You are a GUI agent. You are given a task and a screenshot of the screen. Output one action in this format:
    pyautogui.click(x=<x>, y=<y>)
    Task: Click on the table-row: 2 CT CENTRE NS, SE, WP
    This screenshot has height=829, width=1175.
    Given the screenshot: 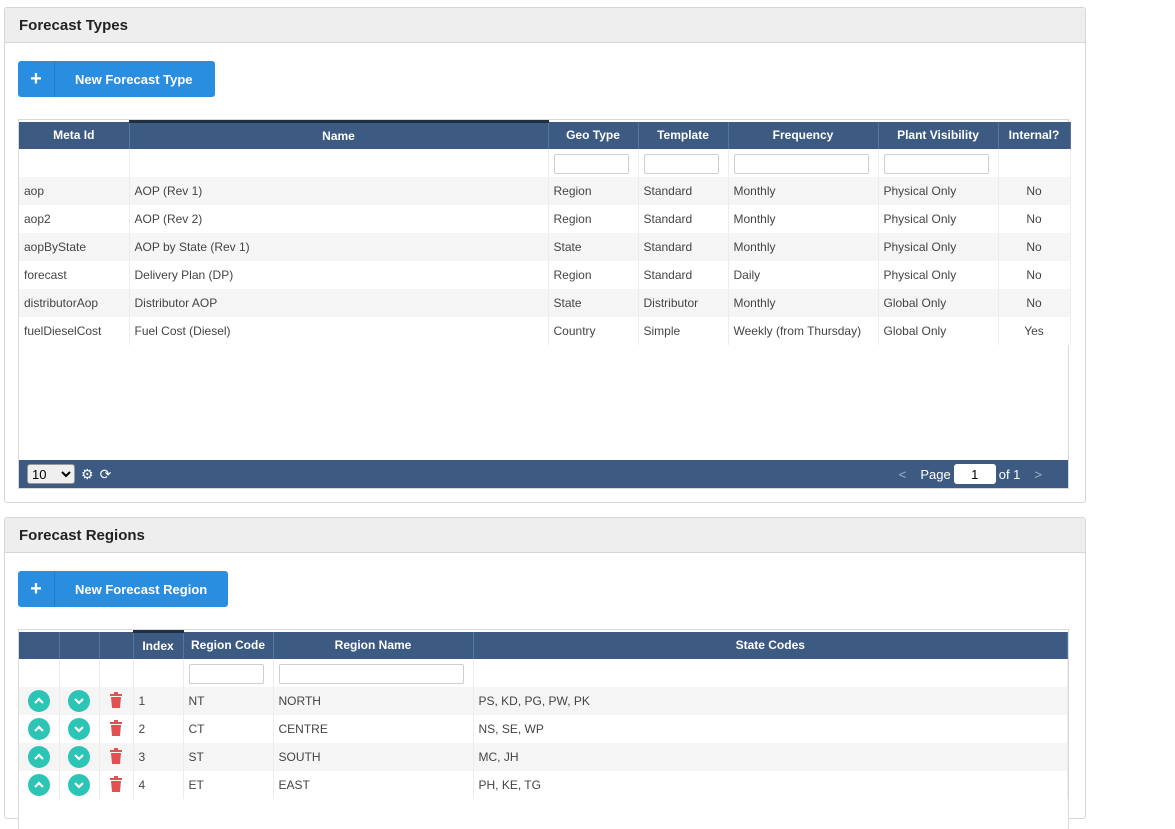 What is the action you would take?
    pyautogui.click(x=543, y=729)
    